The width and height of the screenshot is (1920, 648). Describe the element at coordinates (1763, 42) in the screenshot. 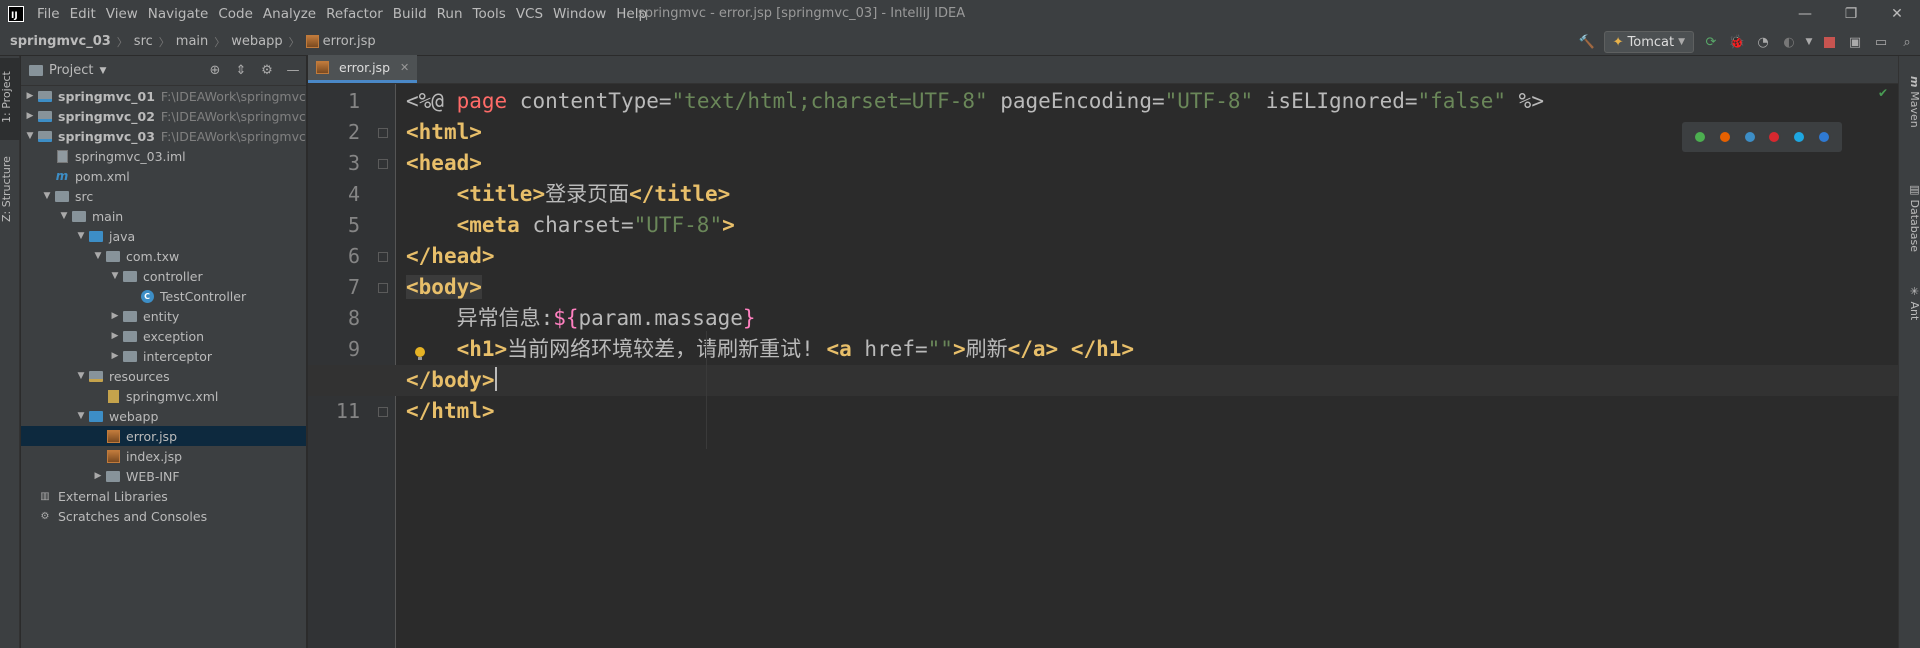

I see `coverage-icon: ◔` at that location.